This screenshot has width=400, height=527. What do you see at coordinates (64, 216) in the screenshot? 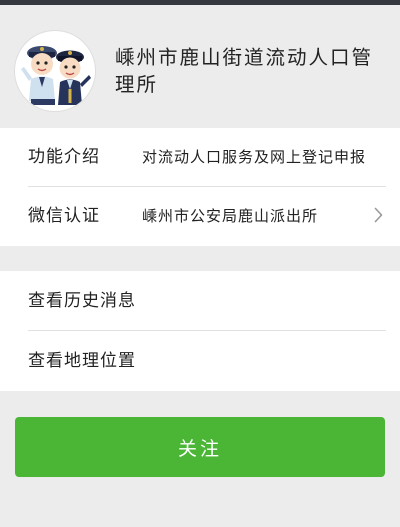
I see `wechat-verification-label: 微信认证` at bounding box center [64, 216].